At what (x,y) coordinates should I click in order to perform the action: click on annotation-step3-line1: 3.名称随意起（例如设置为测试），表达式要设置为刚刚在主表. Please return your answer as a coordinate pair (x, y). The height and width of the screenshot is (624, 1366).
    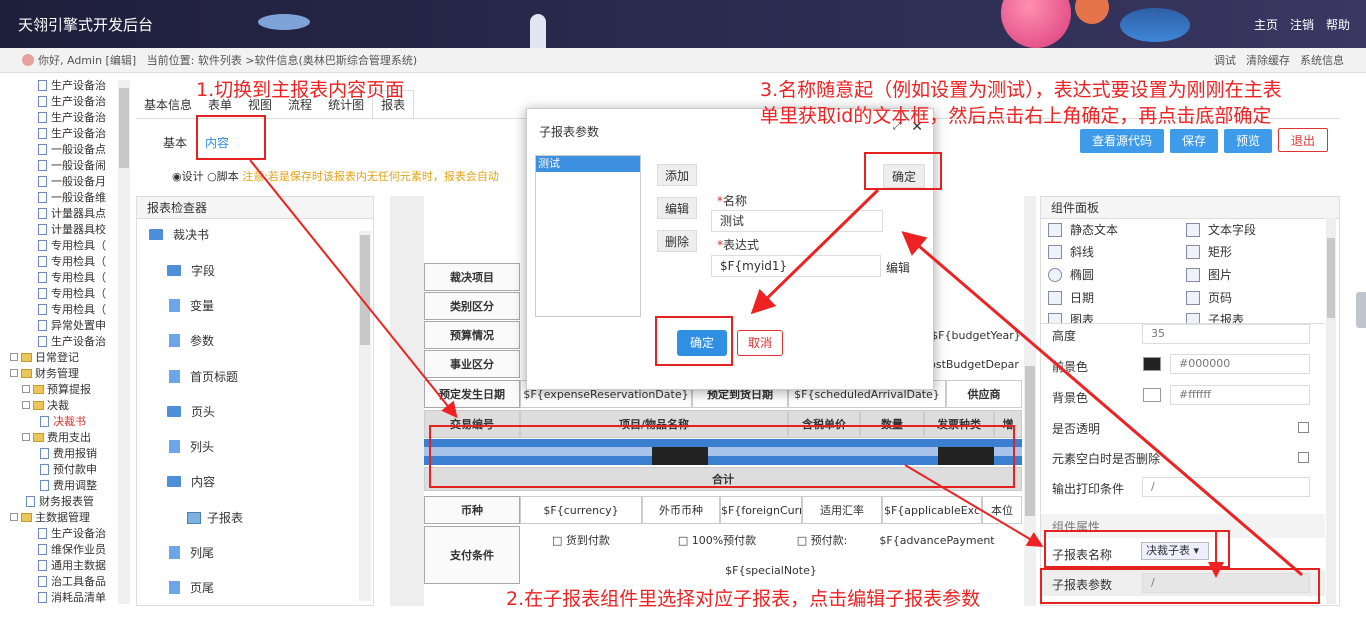
    Looking at the image, I should click on (1021, 90).